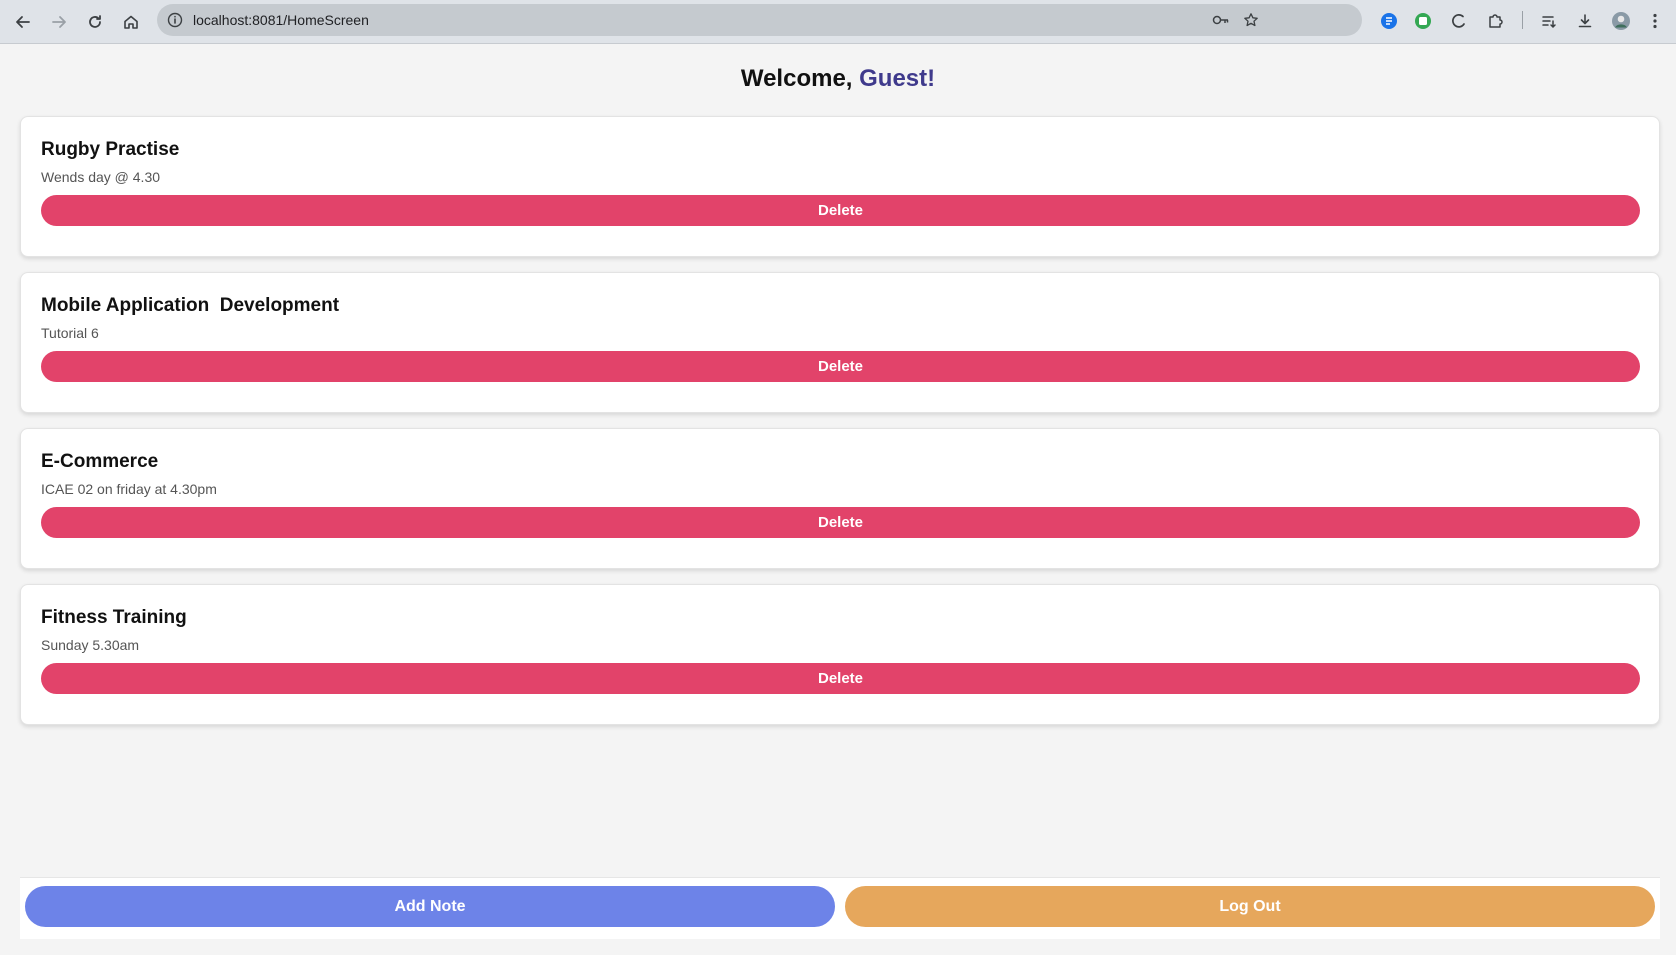 The height and width of the screenshot is (955, 1676). Describe the element at coordinates (110, 149) in the screenshot. I see `note-title: Rugby Practise` at that location.